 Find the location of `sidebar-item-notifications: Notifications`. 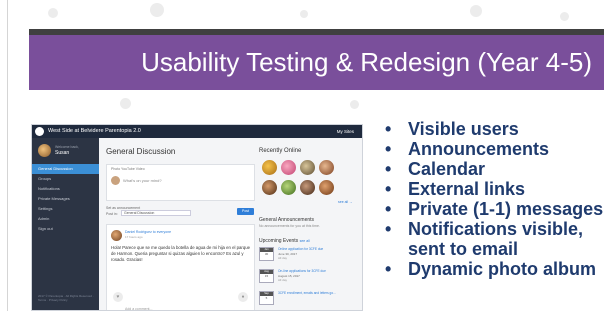

sidebar-item-notifications: Notifications is located at coordinates (49, 188).